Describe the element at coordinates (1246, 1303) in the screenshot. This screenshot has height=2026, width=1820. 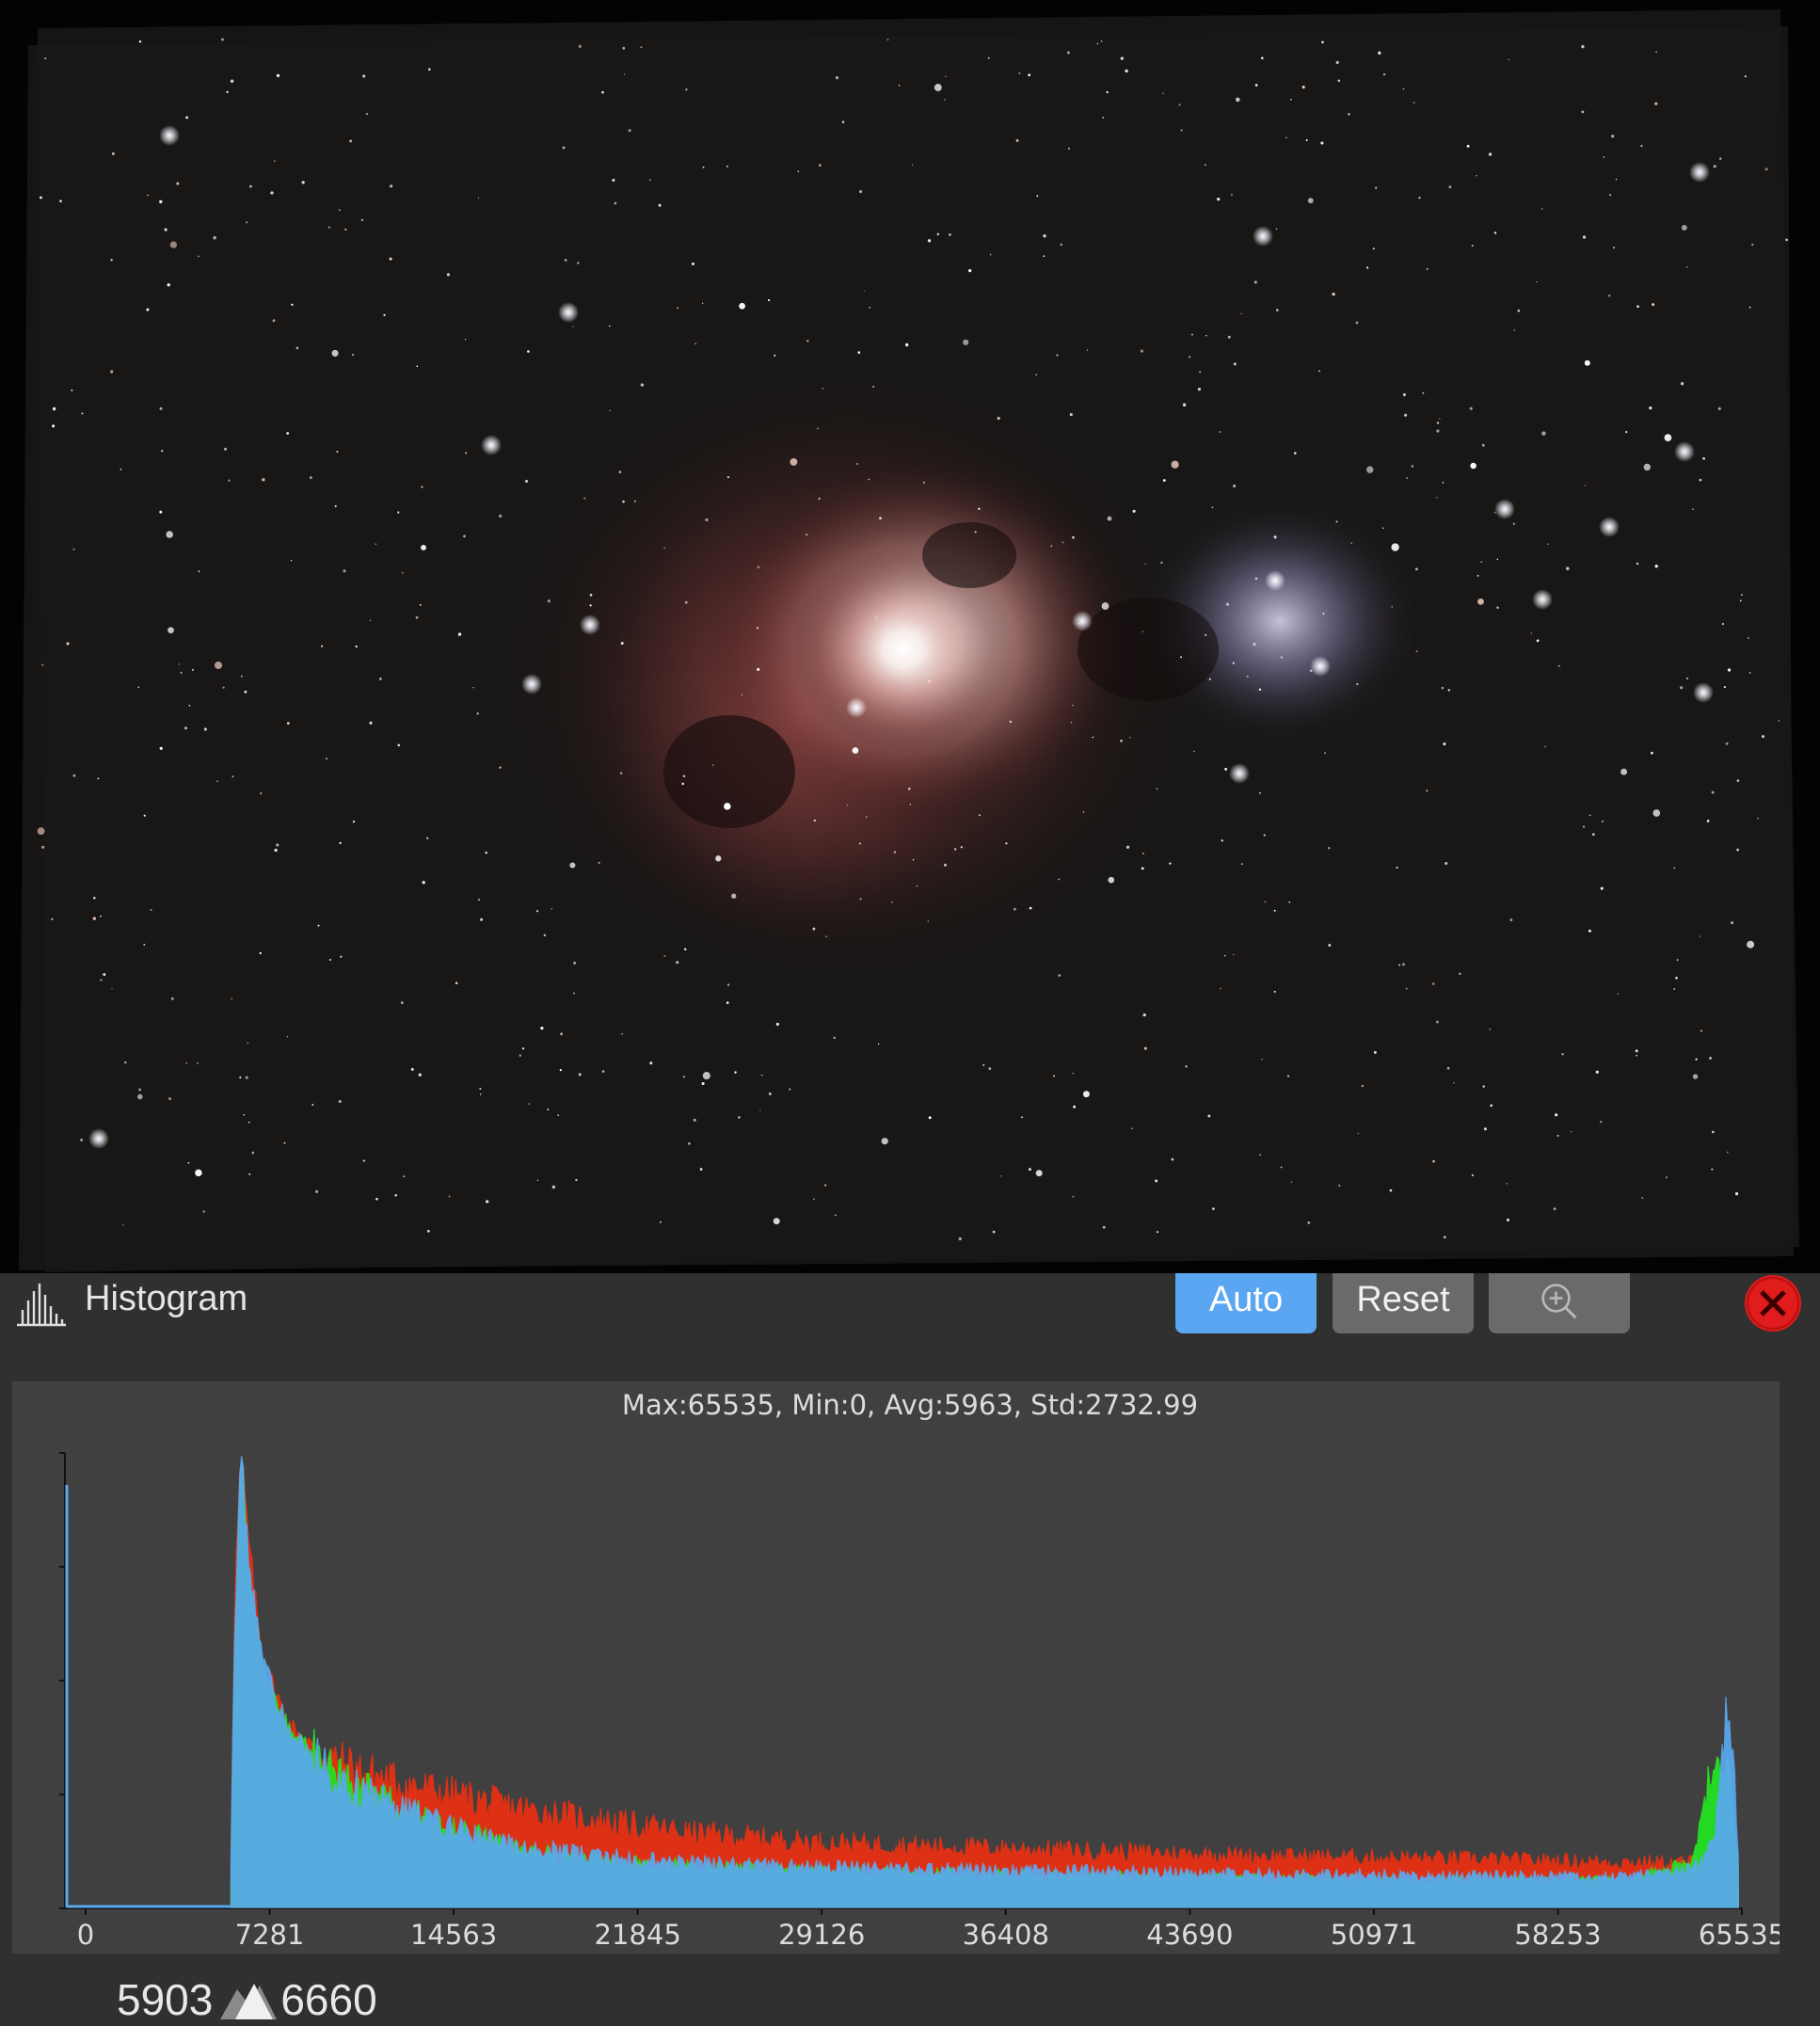
I see `auto-button: Auto` at that location.